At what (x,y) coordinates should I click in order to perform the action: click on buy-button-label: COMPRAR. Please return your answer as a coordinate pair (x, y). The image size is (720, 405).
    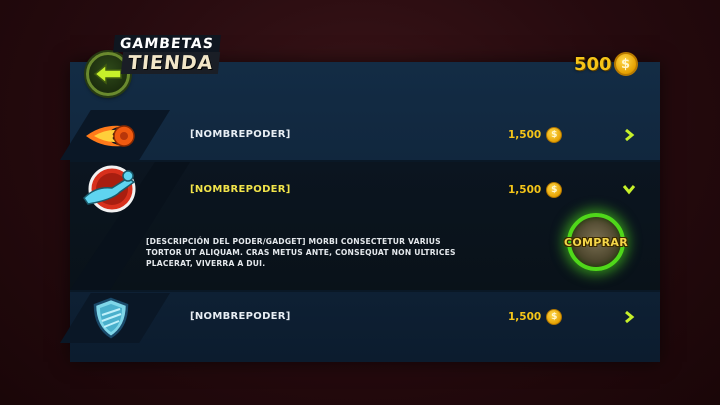
    Looking at the image, I should click on (596, 242).